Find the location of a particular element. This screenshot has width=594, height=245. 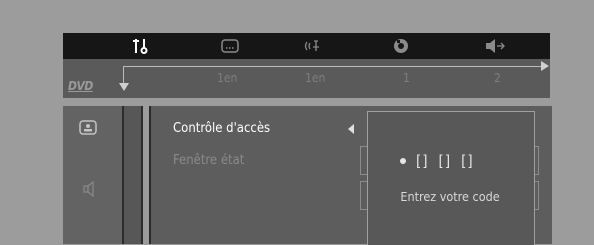

access-code-field: [] [] [] is located at coordinates (437, 161).